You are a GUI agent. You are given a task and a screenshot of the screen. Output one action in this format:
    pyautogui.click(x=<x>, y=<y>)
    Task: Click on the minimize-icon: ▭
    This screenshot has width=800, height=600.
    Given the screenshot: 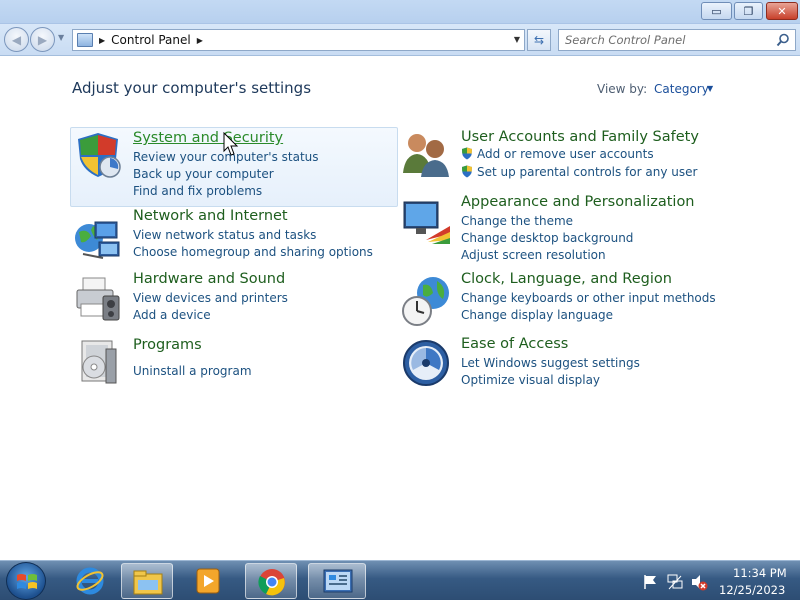 What is the action you would take?
    pyautogui.click(x=716, y=11)
    